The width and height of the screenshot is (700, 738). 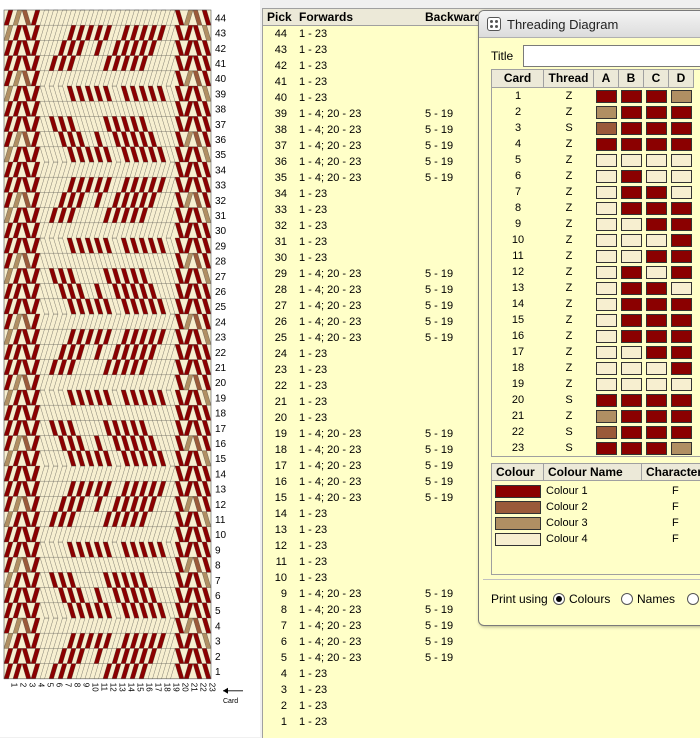 What do you see at coordinates (693, 599) in the screenshot?
I see `print-option-radio` at bounding box center [693, 599].